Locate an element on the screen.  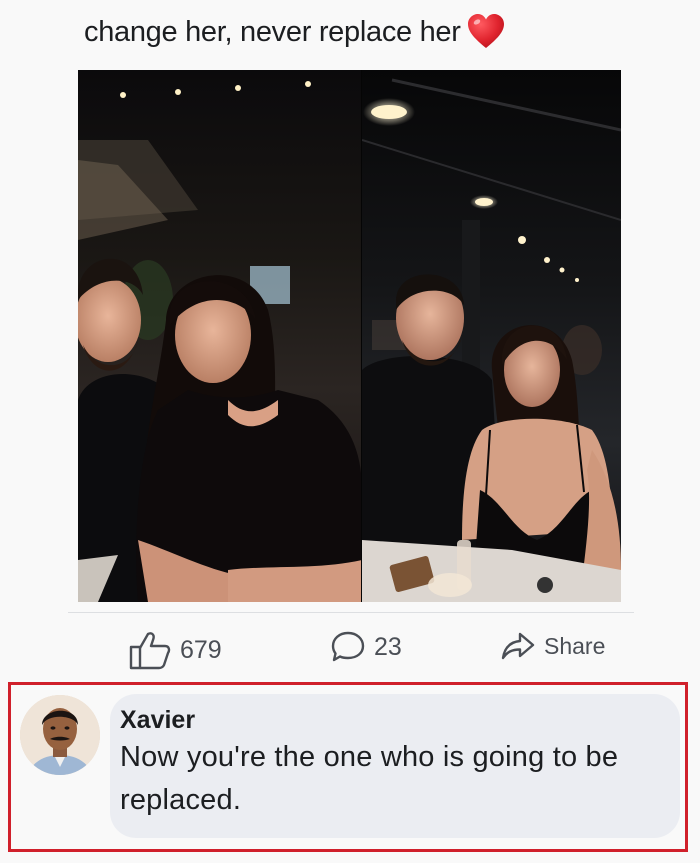
comment-icon is located at coordinates (348, 646).